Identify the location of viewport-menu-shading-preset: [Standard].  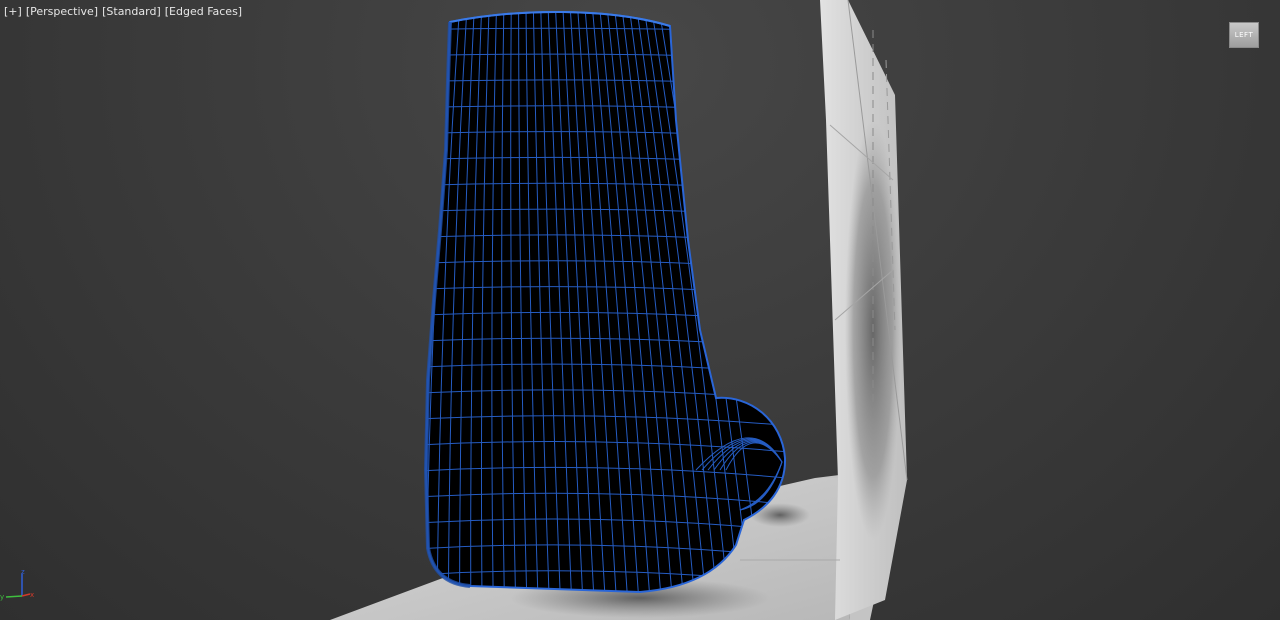
(131, 12).